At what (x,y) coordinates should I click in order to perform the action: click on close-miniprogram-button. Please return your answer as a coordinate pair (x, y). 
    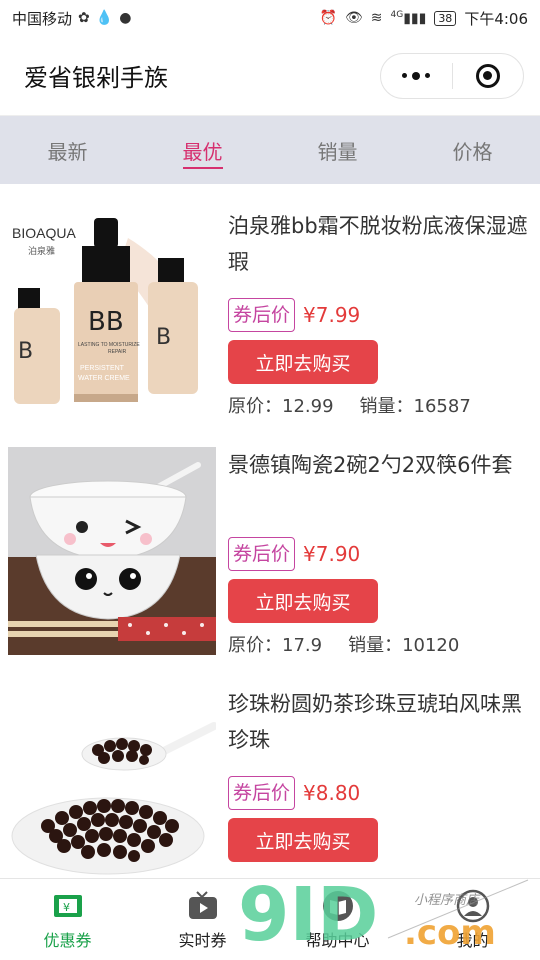
    Looking at the image, I should click on (488, 76).